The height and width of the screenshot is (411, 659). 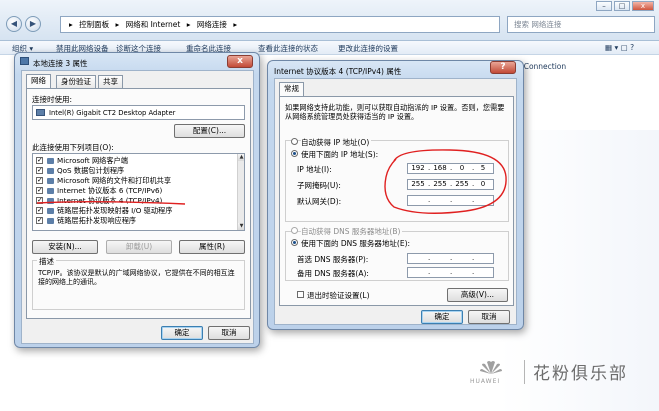 I want to click on back-arrow-icon: ◀, so click(x=14, y=24).